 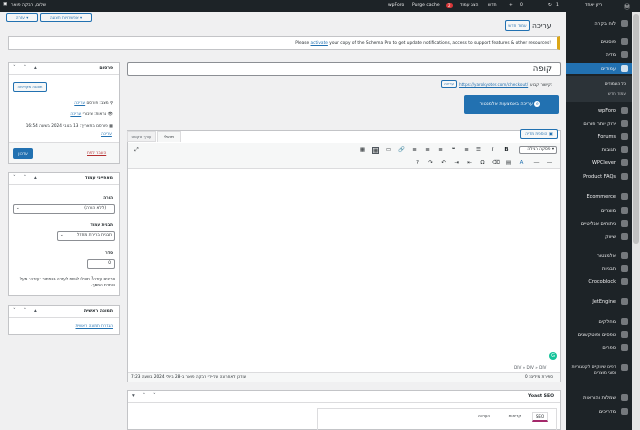 What do you see at coordinates (362, 150) in the screenshot?
I see `grid-icon: ▦` at bounding box center [362, 150].